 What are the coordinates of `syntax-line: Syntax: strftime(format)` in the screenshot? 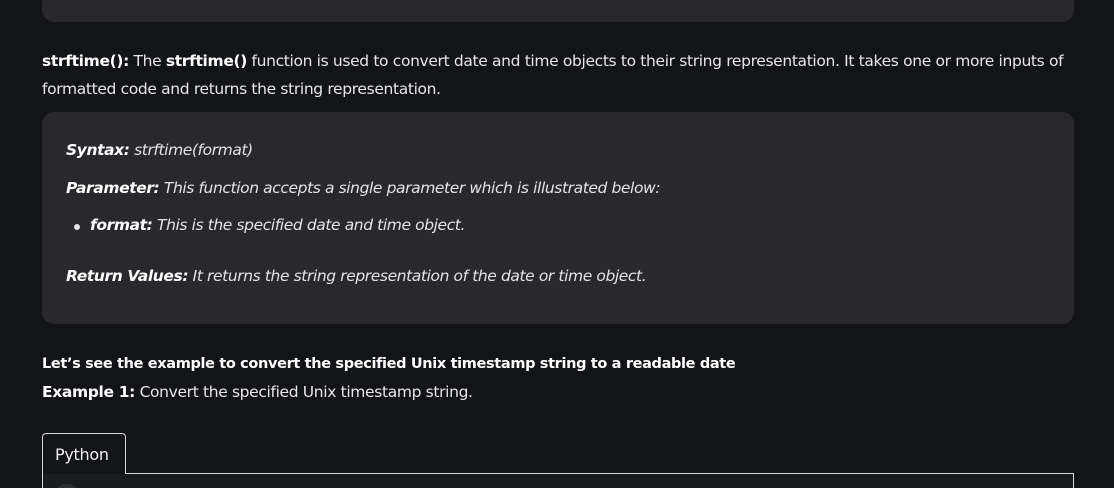 It's located at (159, 150).